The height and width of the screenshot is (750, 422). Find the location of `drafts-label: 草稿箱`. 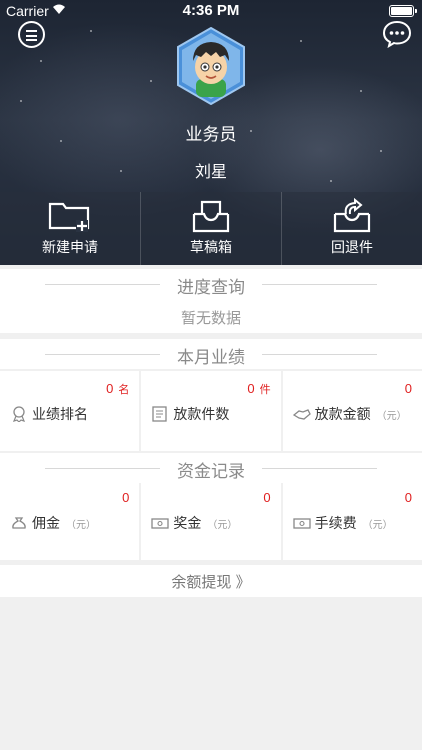

drafts-label: 草稿箱 is located at coordinates (211, 247).